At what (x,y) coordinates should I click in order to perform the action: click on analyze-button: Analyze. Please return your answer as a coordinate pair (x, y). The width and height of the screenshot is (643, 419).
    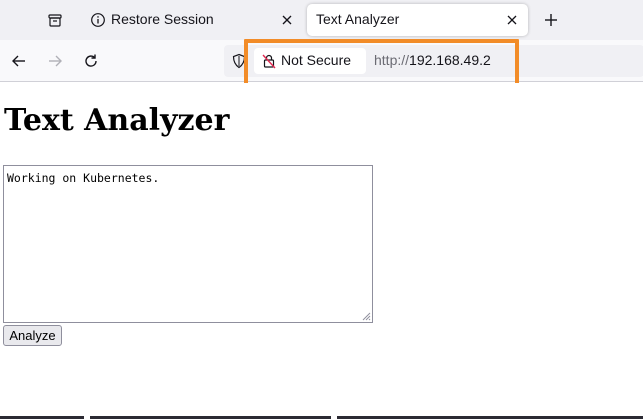
    Looking at the image, I should click on (32, 335).